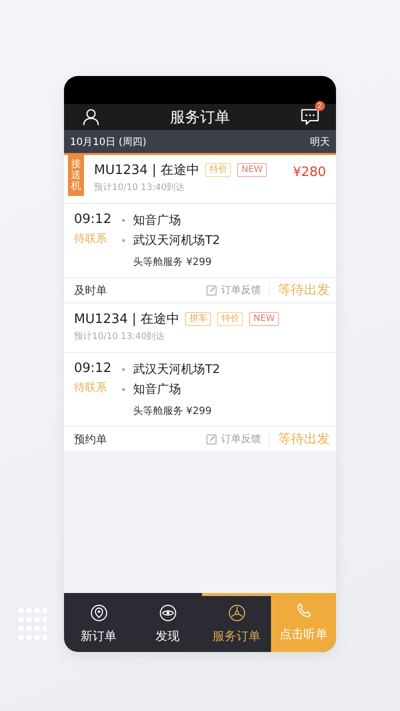 The height and width of the screenshot is (711, 400). Describe the element at coordinates (167, 613) in the screenshot. I see `eye-icon` at that location.